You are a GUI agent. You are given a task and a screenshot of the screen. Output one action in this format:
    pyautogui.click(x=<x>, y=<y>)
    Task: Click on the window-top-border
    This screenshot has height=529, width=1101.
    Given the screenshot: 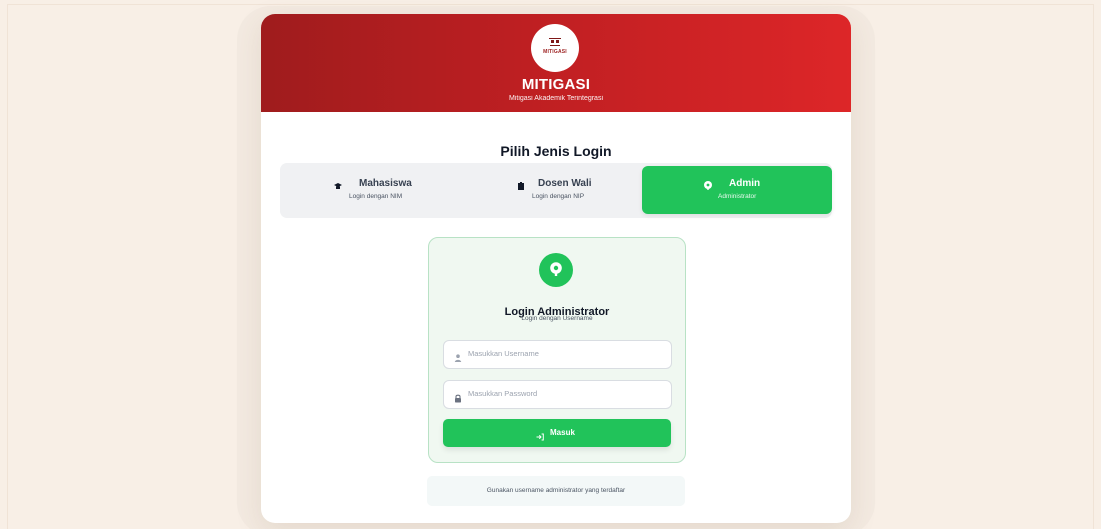 What is the action you would take?
    pyautogui.click(x=550, y=4)
    